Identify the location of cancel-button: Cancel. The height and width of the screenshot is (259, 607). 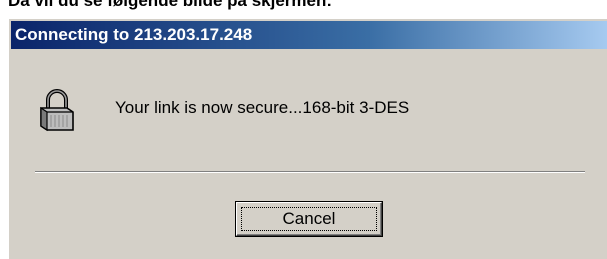
(309, 219).